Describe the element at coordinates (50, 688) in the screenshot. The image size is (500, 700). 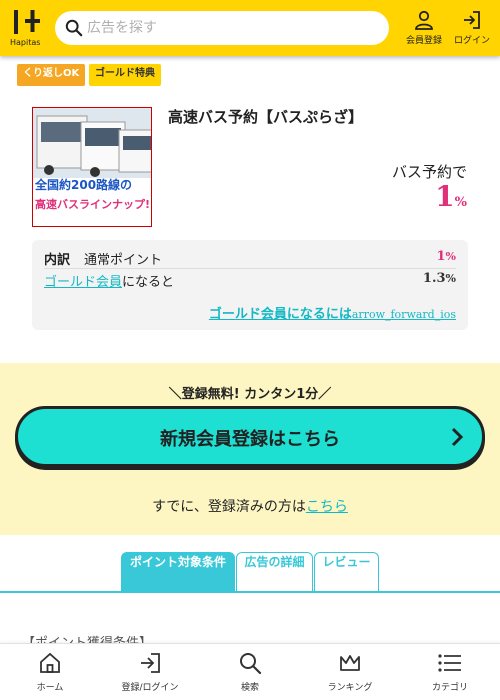
I see `nav-home-label: ホーム` at that location.